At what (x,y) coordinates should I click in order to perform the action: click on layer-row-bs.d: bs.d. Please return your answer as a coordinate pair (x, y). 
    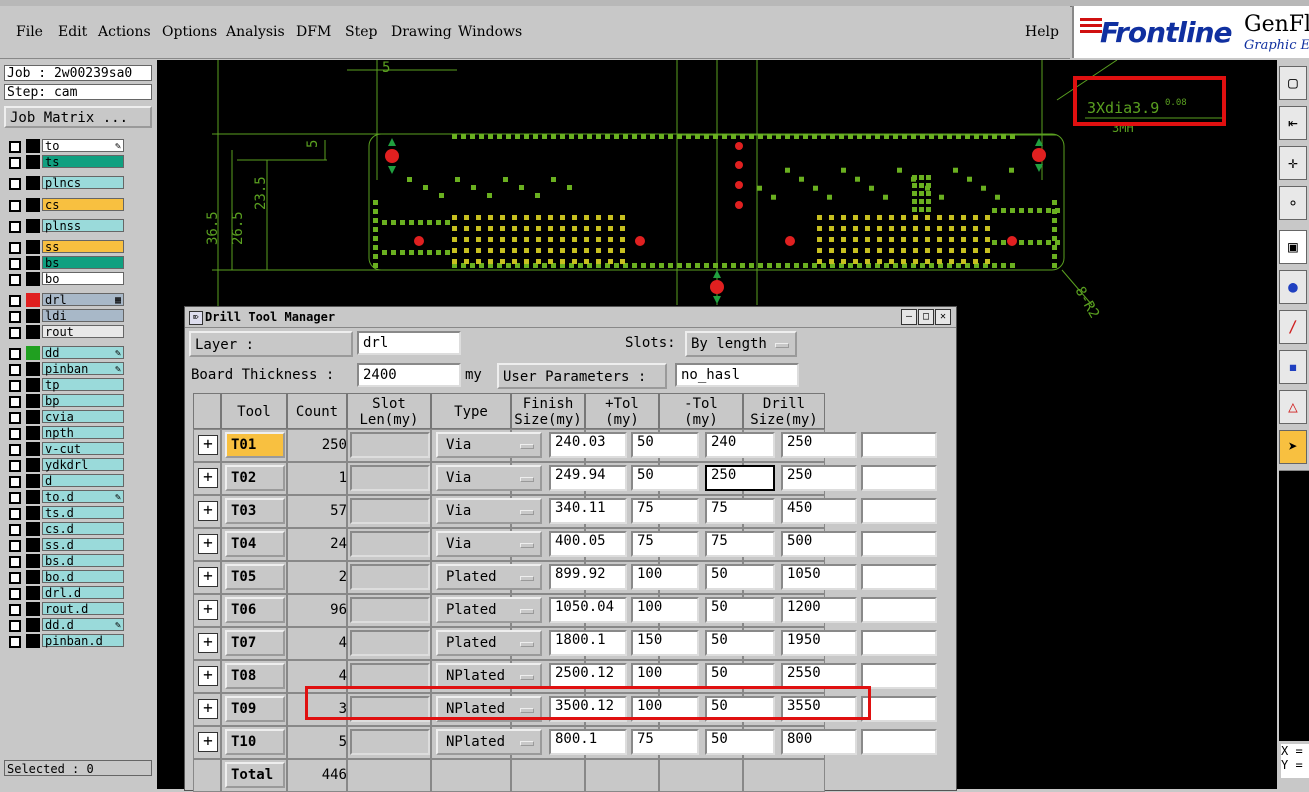
    Looking at the image, I should click on (65, 561).